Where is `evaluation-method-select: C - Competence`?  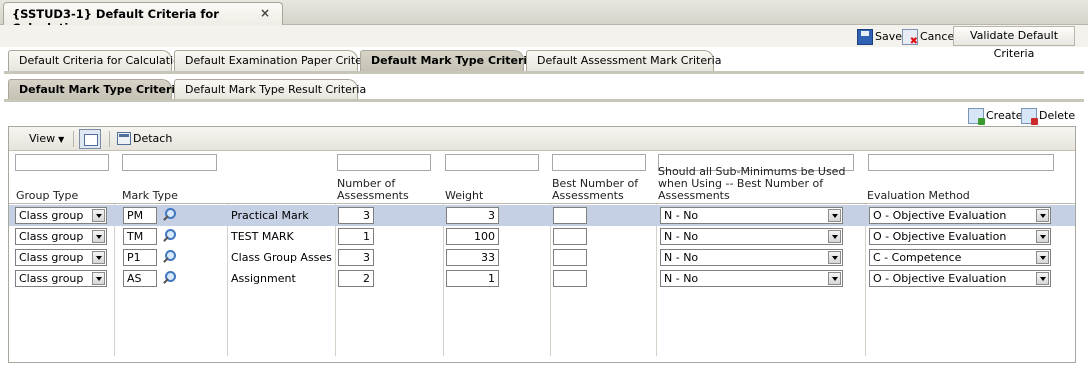
evaluation-method-select: C - Competence is located at coordinates (960, 257).